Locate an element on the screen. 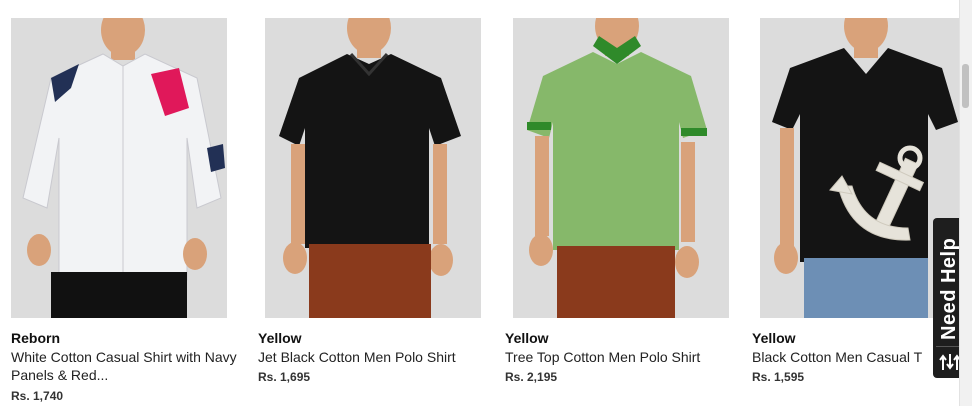  product-price: Rs. 1,595 is located at coordinates (778, 377).